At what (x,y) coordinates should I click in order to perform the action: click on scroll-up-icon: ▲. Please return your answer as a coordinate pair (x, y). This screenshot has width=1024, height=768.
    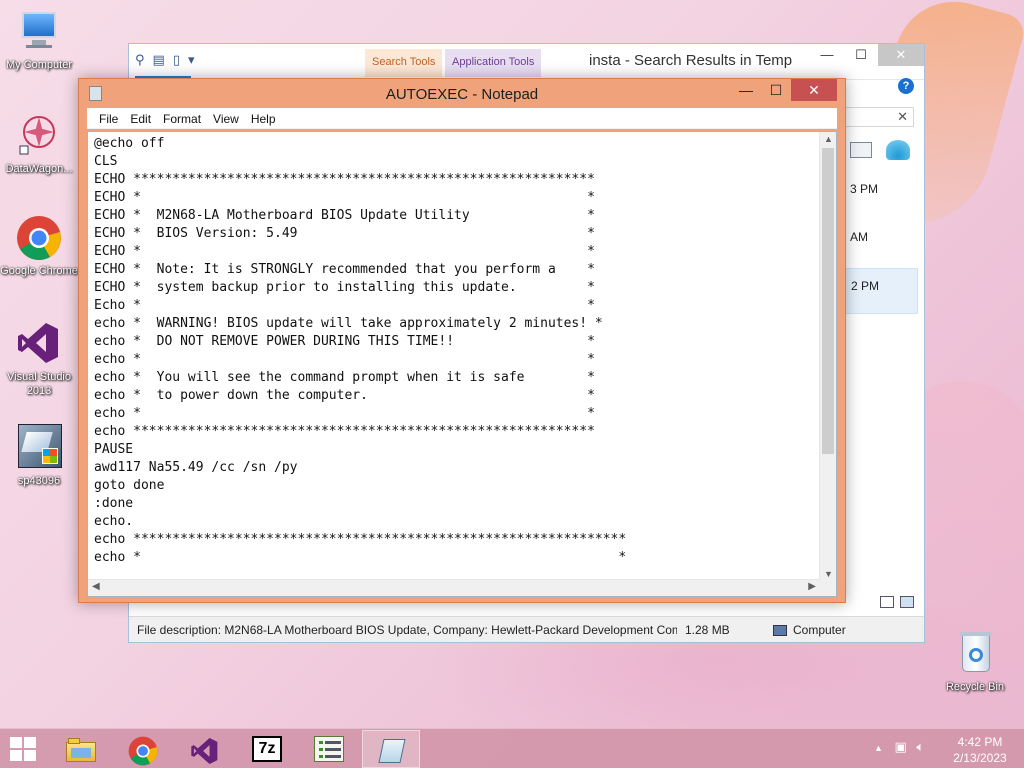
    Looking at the image, I should click on (828, 139).